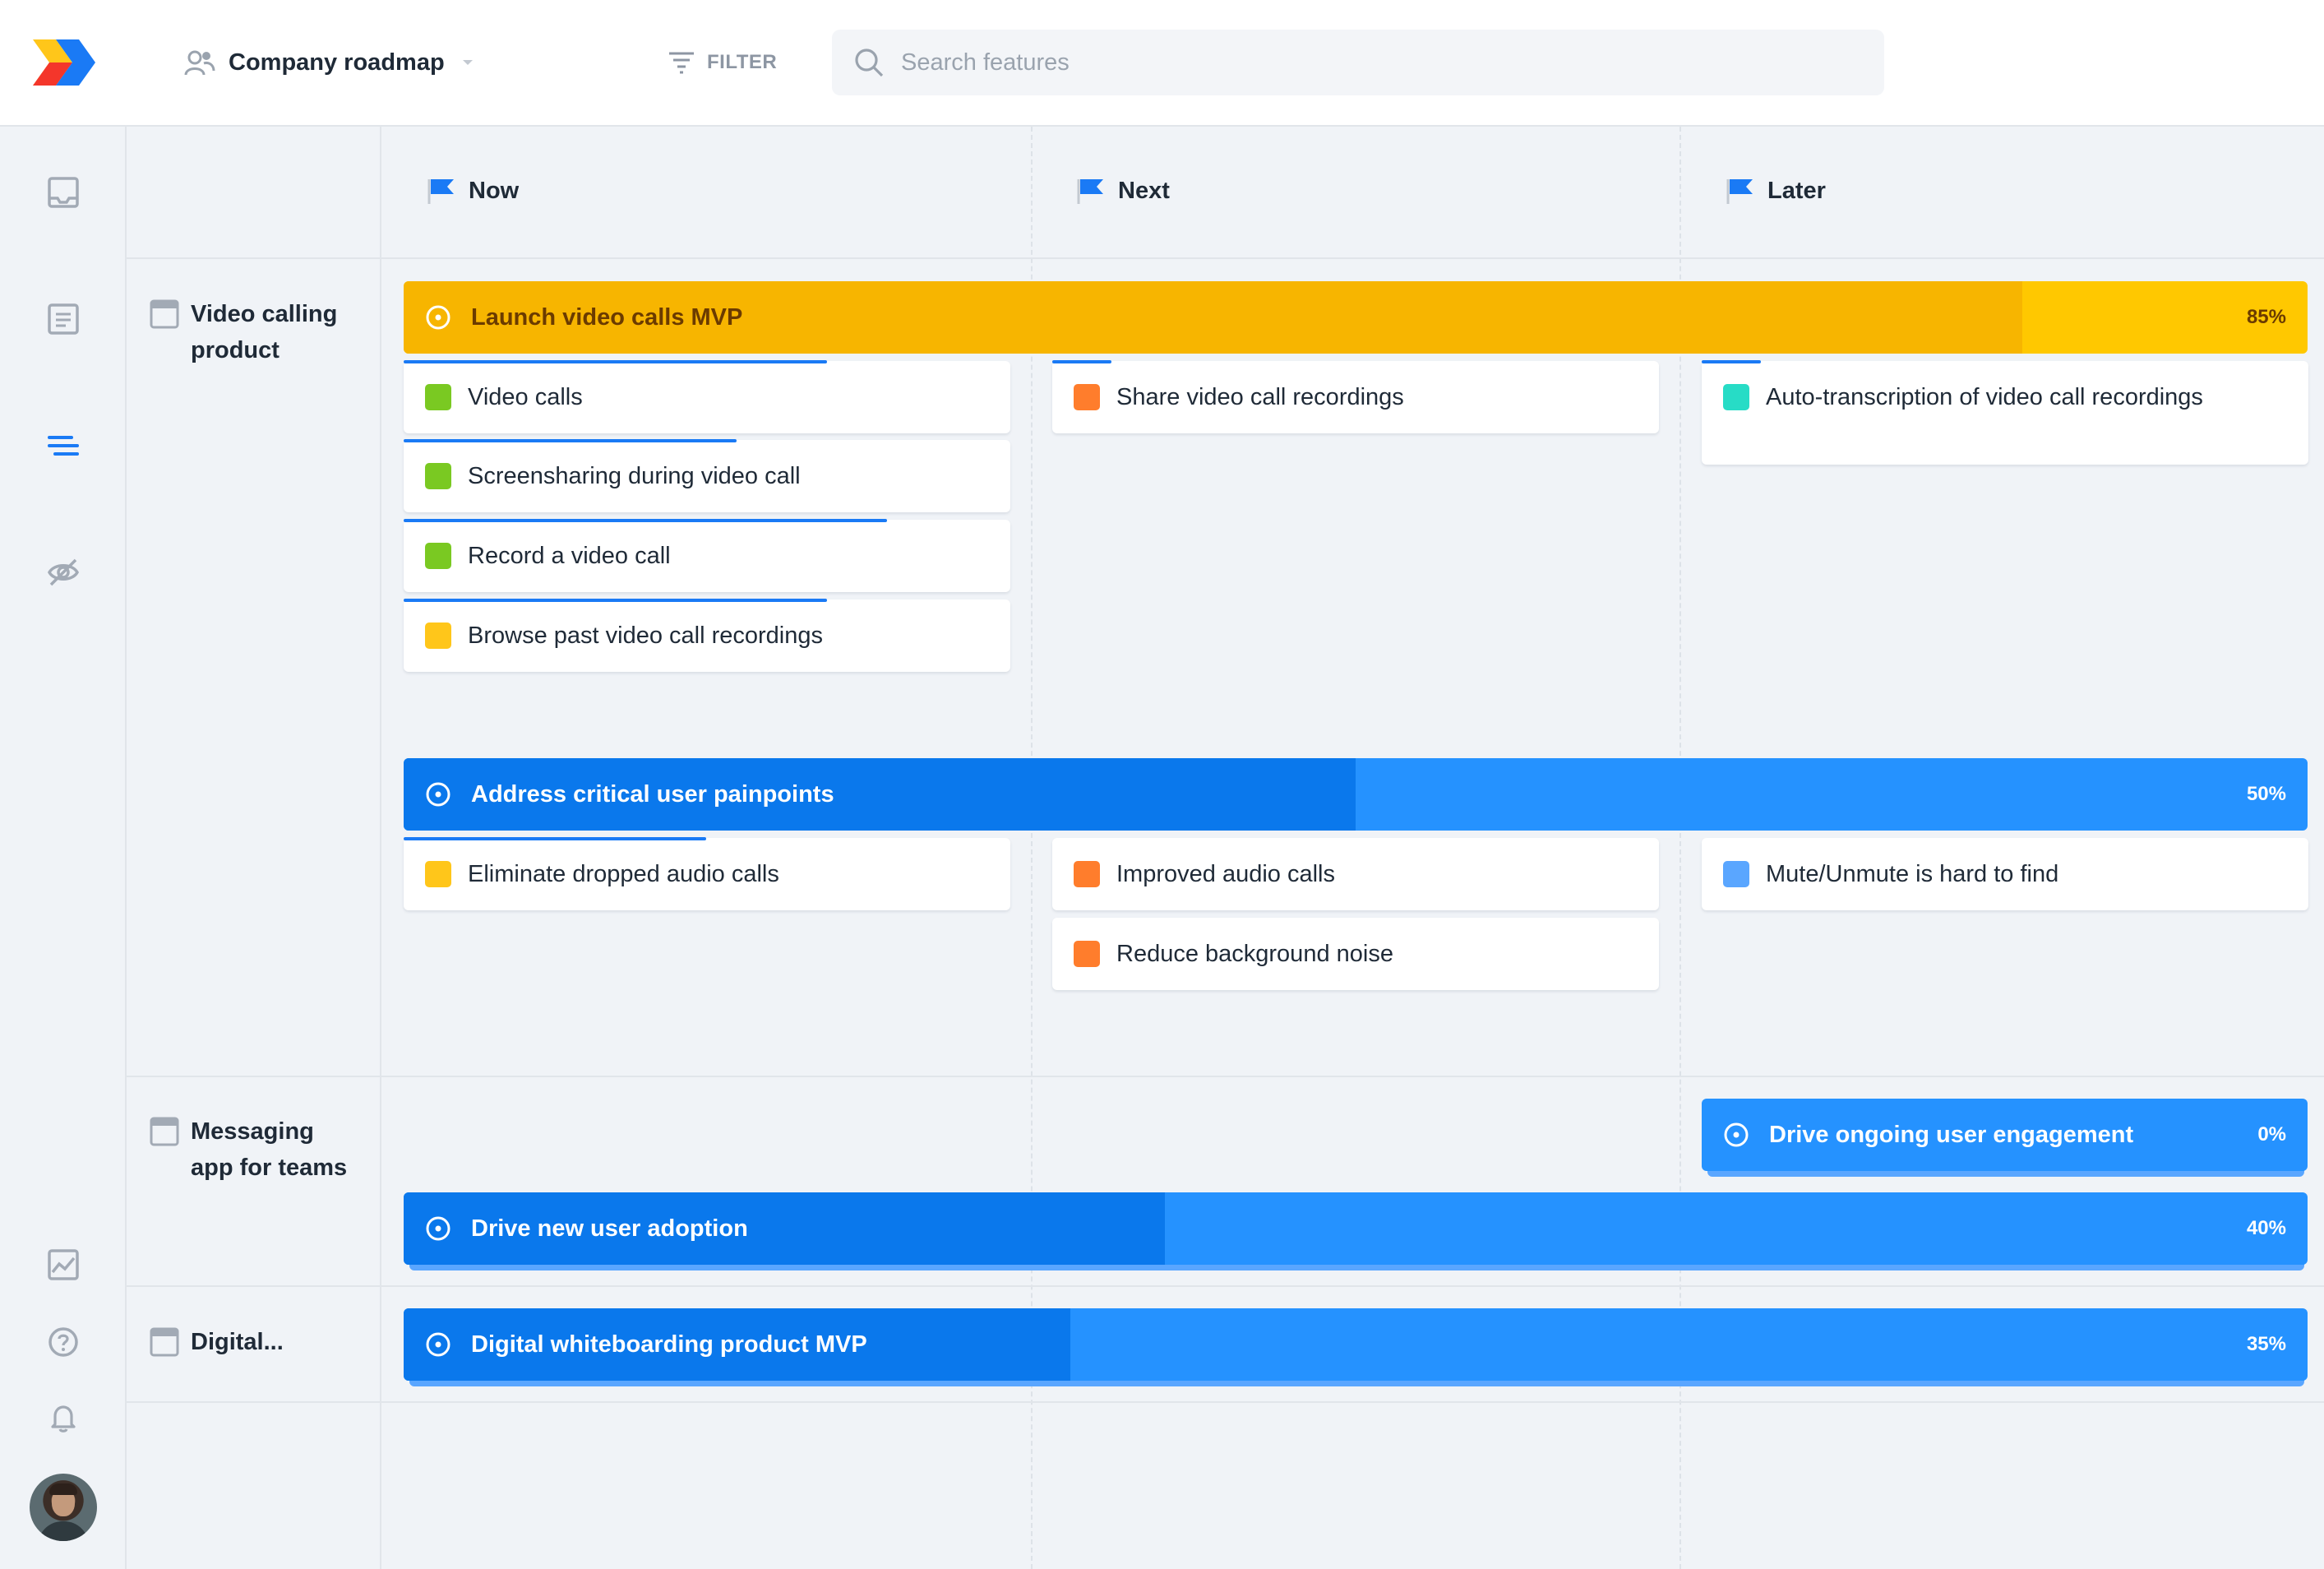  Describe the element at coordinates (337, 63) in the screenshot. I see `roadmap-title: Company roadmap` at that location.